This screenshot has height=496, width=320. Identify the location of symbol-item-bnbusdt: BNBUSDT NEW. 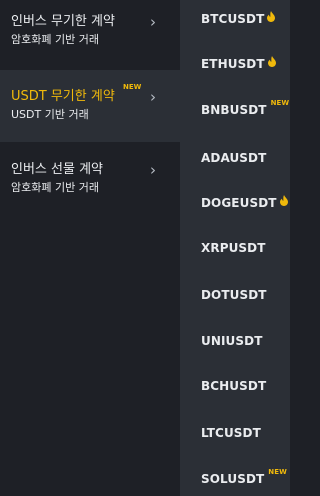
(245, 108).